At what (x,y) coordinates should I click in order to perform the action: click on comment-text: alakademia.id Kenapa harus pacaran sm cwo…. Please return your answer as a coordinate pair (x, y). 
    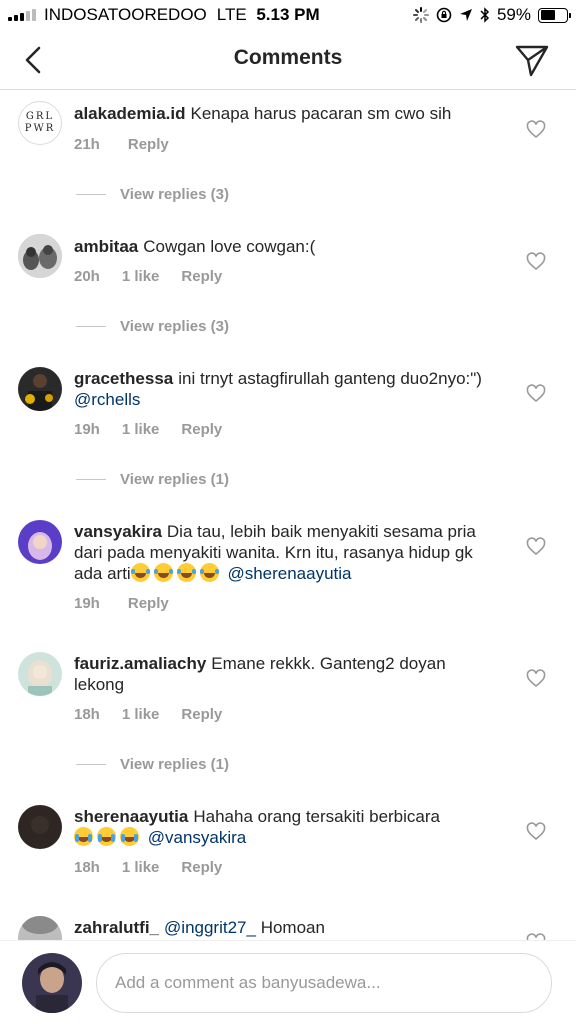
    Looking at the image, I should click on (284, 113).